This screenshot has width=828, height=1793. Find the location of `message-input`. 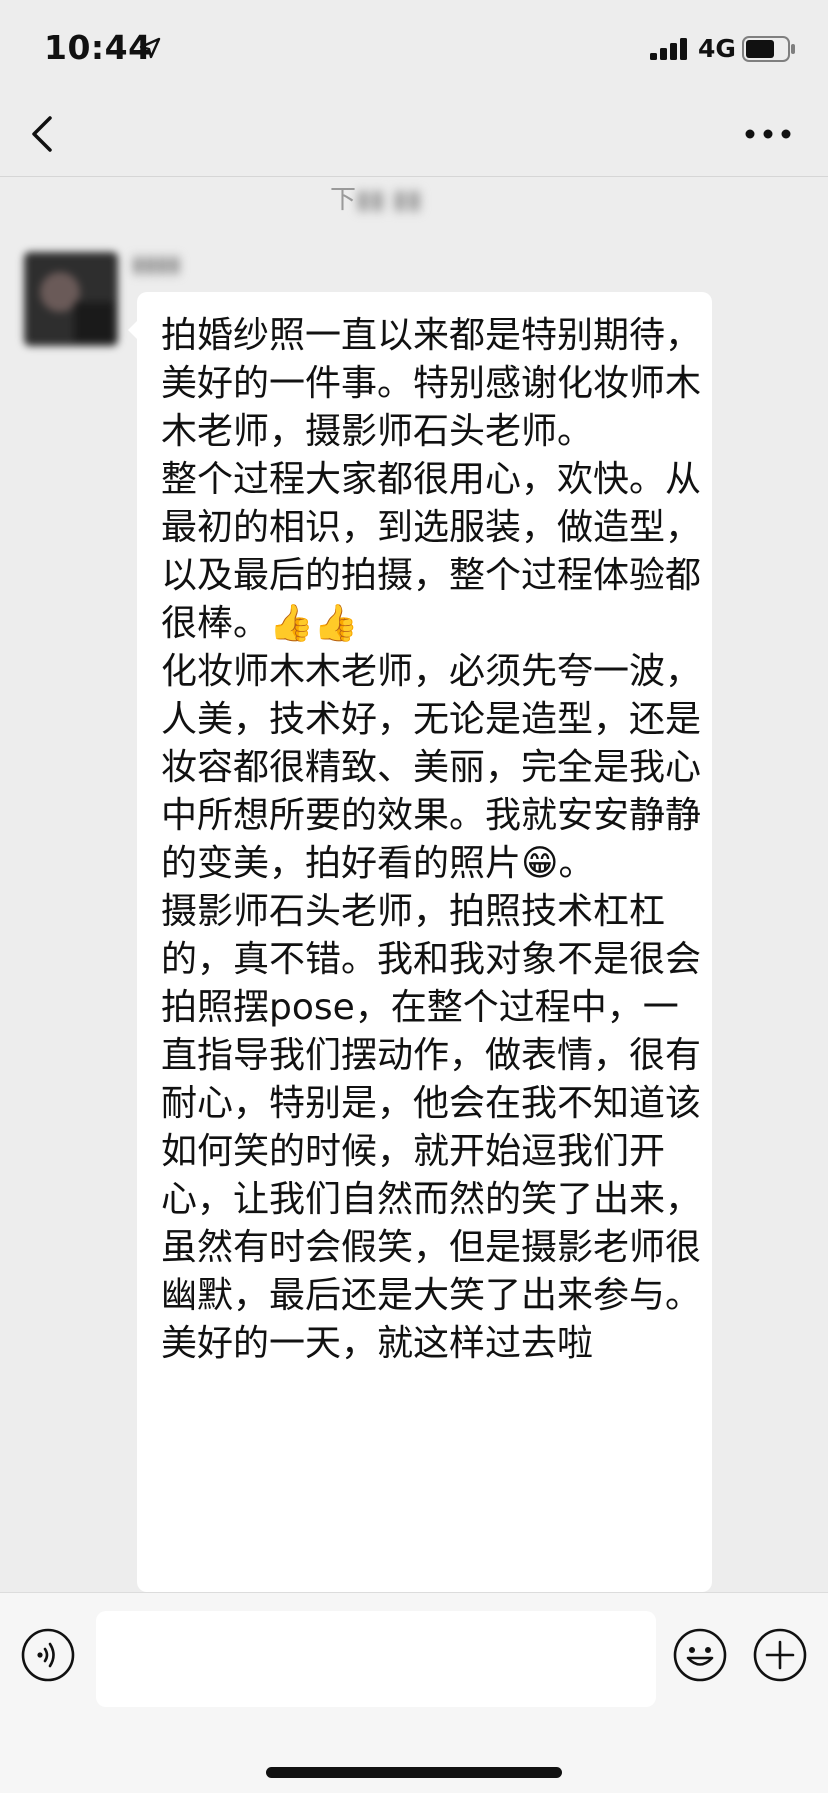

message-input is located at coordinates (376, 1659).